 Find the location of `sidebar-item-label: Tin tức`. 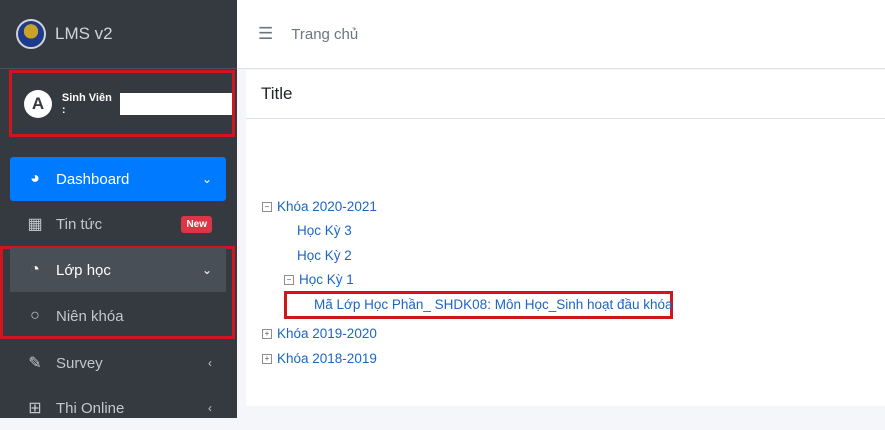

sidebar-item-label: Tin tức is located at coordinates (79, 224).